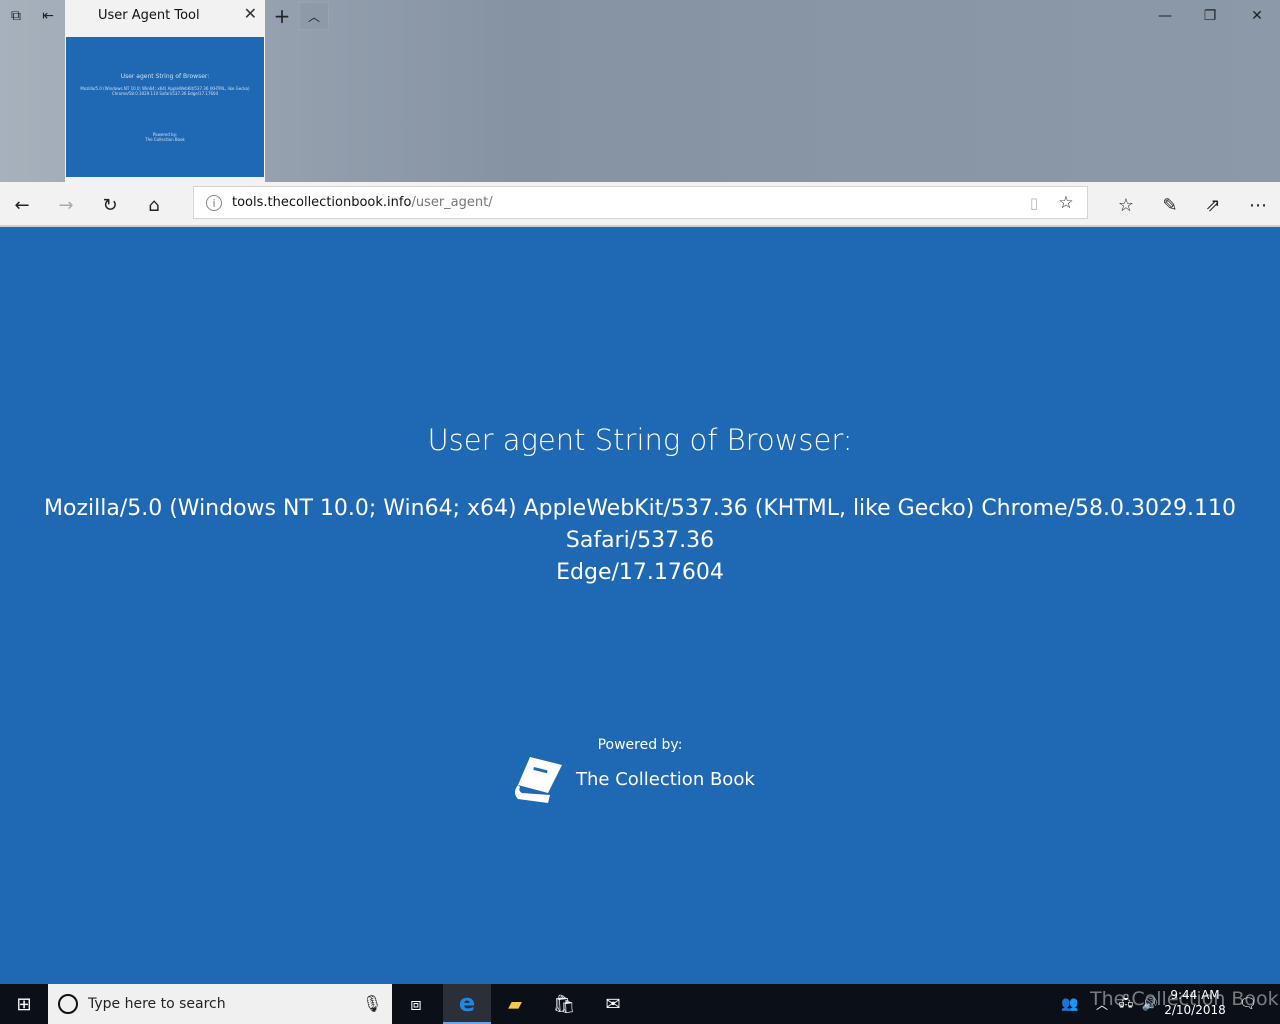 The width and height of the screenshot is (1280, 1024). What do you see at coordinates (165, 76) in the screenshot?
I see `thumbnail-heading: User agent String of Browser:` at bounding box center [165, 76].